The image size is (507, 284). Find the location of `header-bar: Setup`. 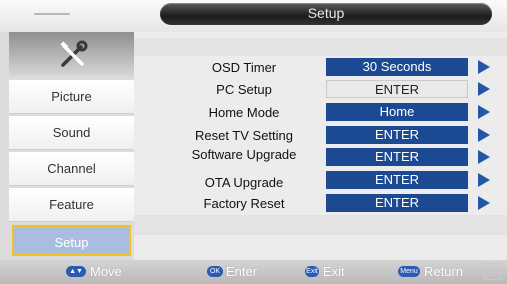

header-bar: Setup is located at coordinates (253, 16).